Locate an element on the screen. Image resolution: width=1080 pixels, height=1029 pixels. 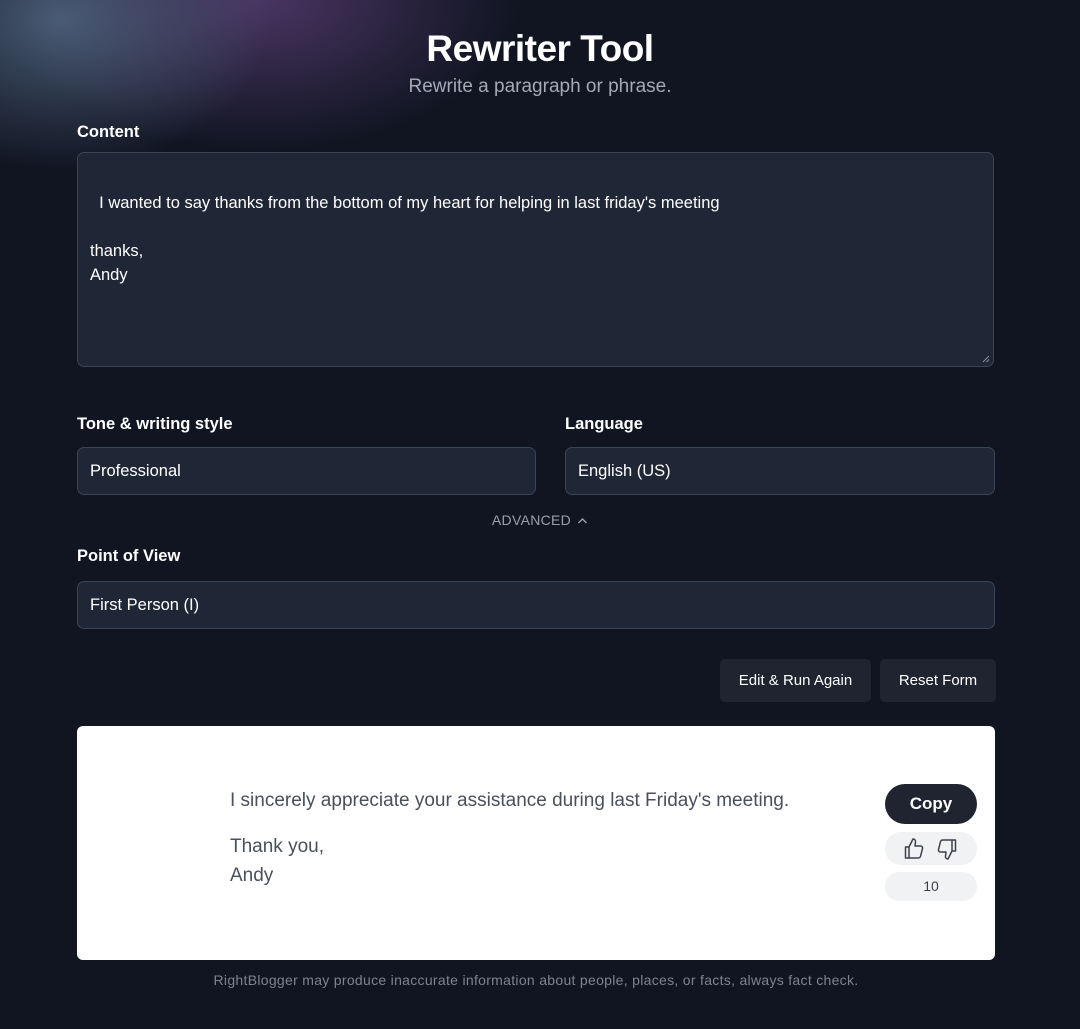
chevron-up-icon is located at coordinates (583, 521).